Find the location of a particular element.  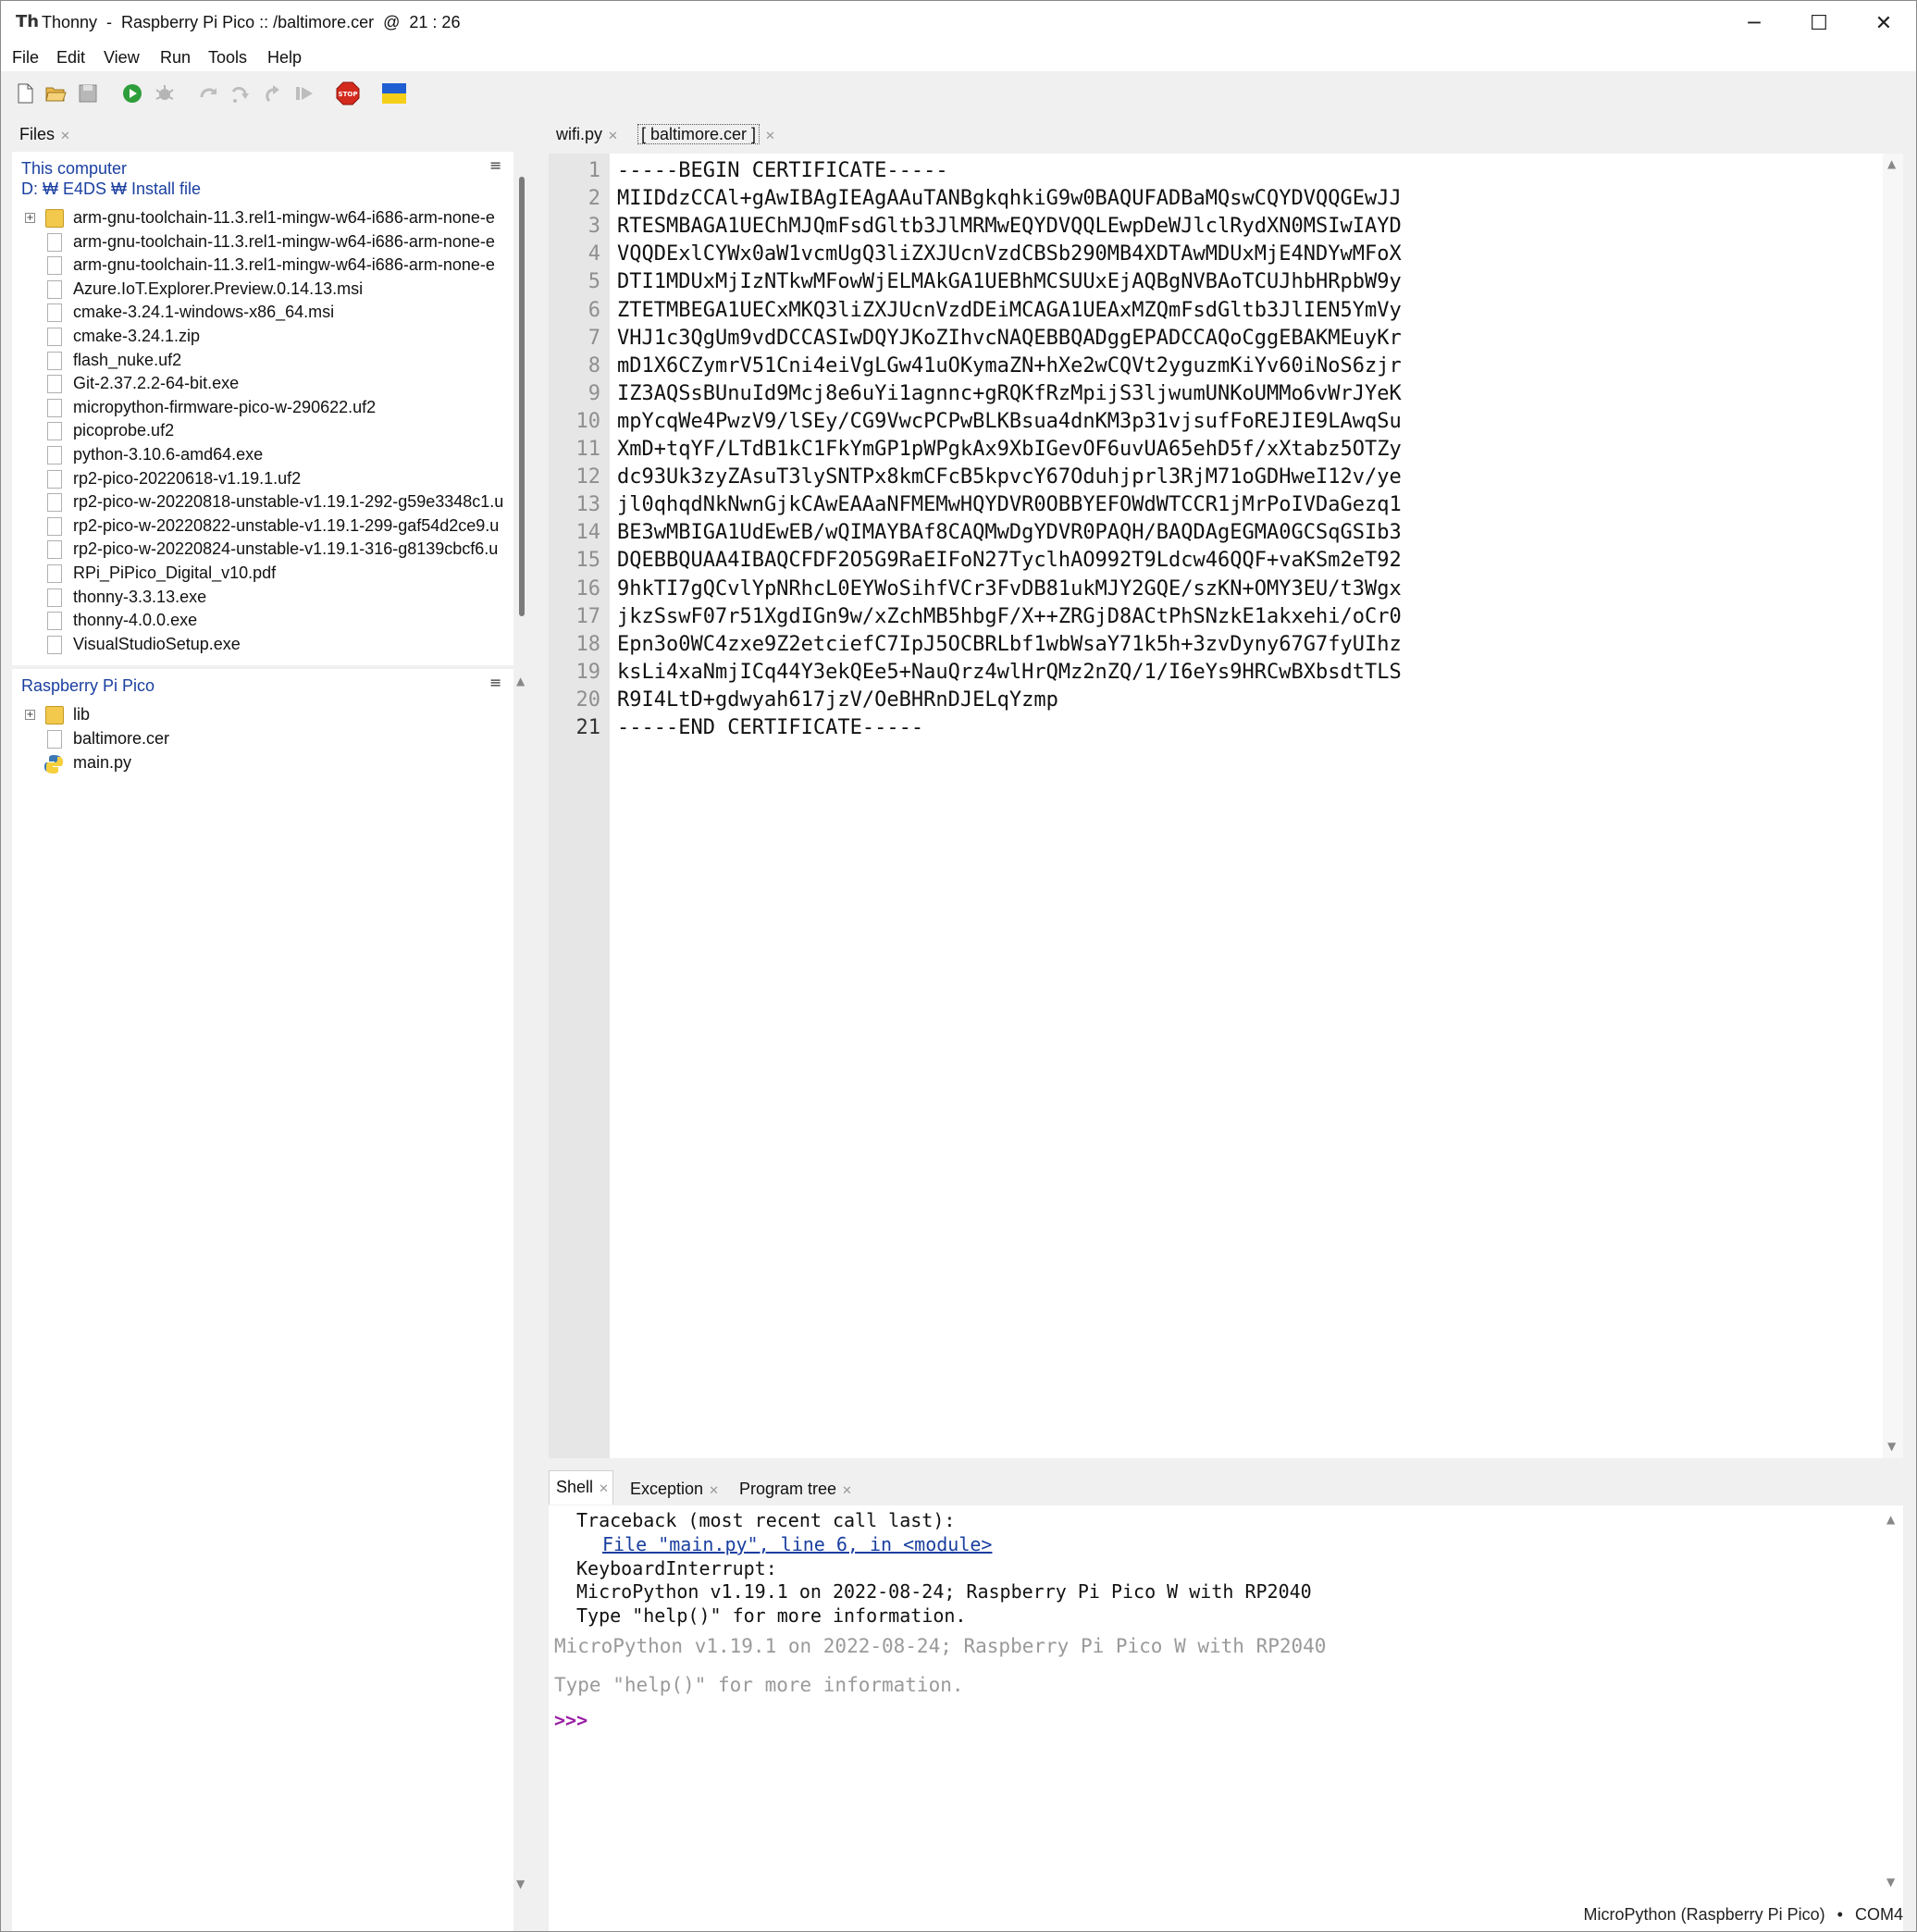

menu-help: Help is located at coordinates (284, 58).